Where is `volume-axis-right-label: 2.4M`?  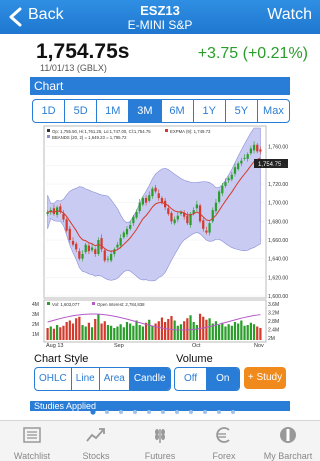 volume-axis-right-label: 2.4M is located at coordinates (273, 331).